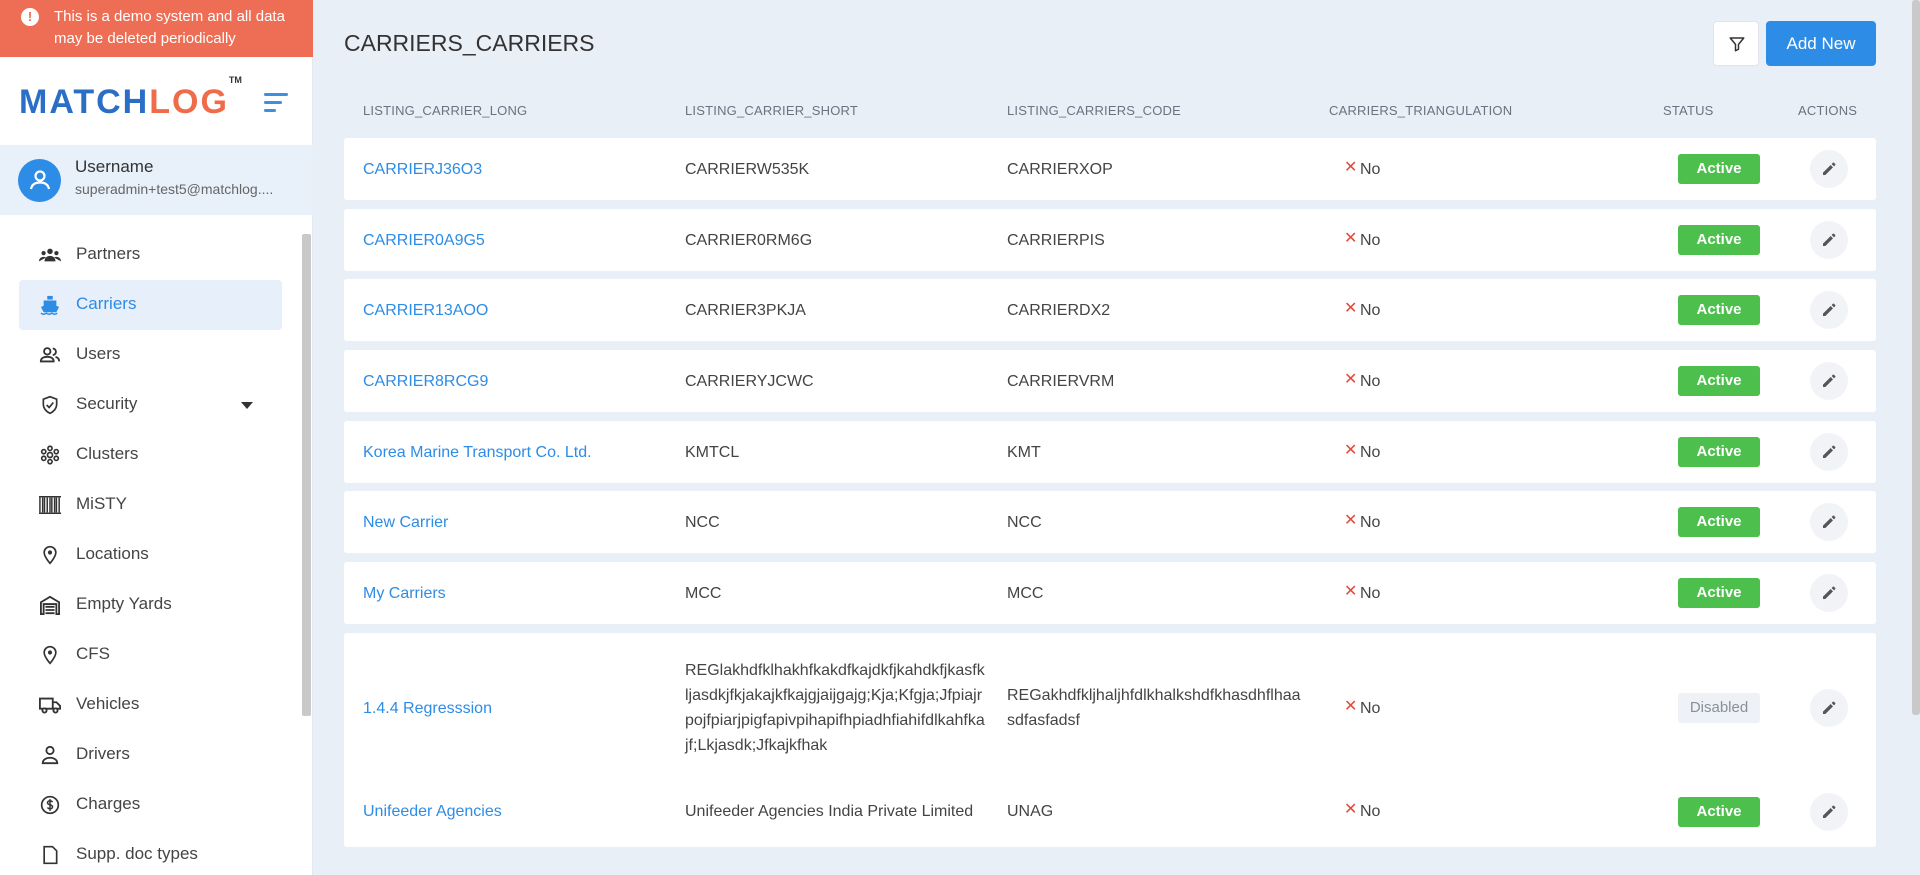 Image resolution: width=1920 pixels, height=875 pixels. I want to click on ship-icon, so click(50, 305).